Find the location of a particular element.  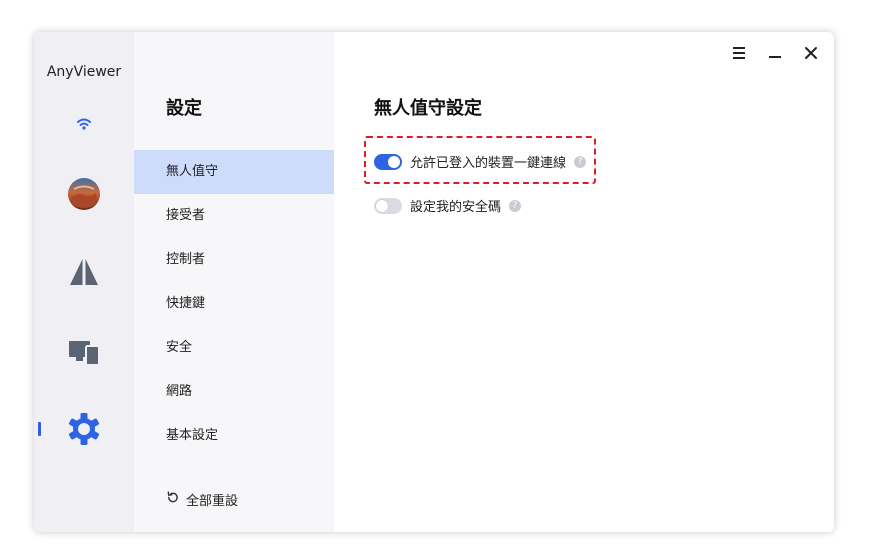

reset-icon is located at coordinates (172, 499).